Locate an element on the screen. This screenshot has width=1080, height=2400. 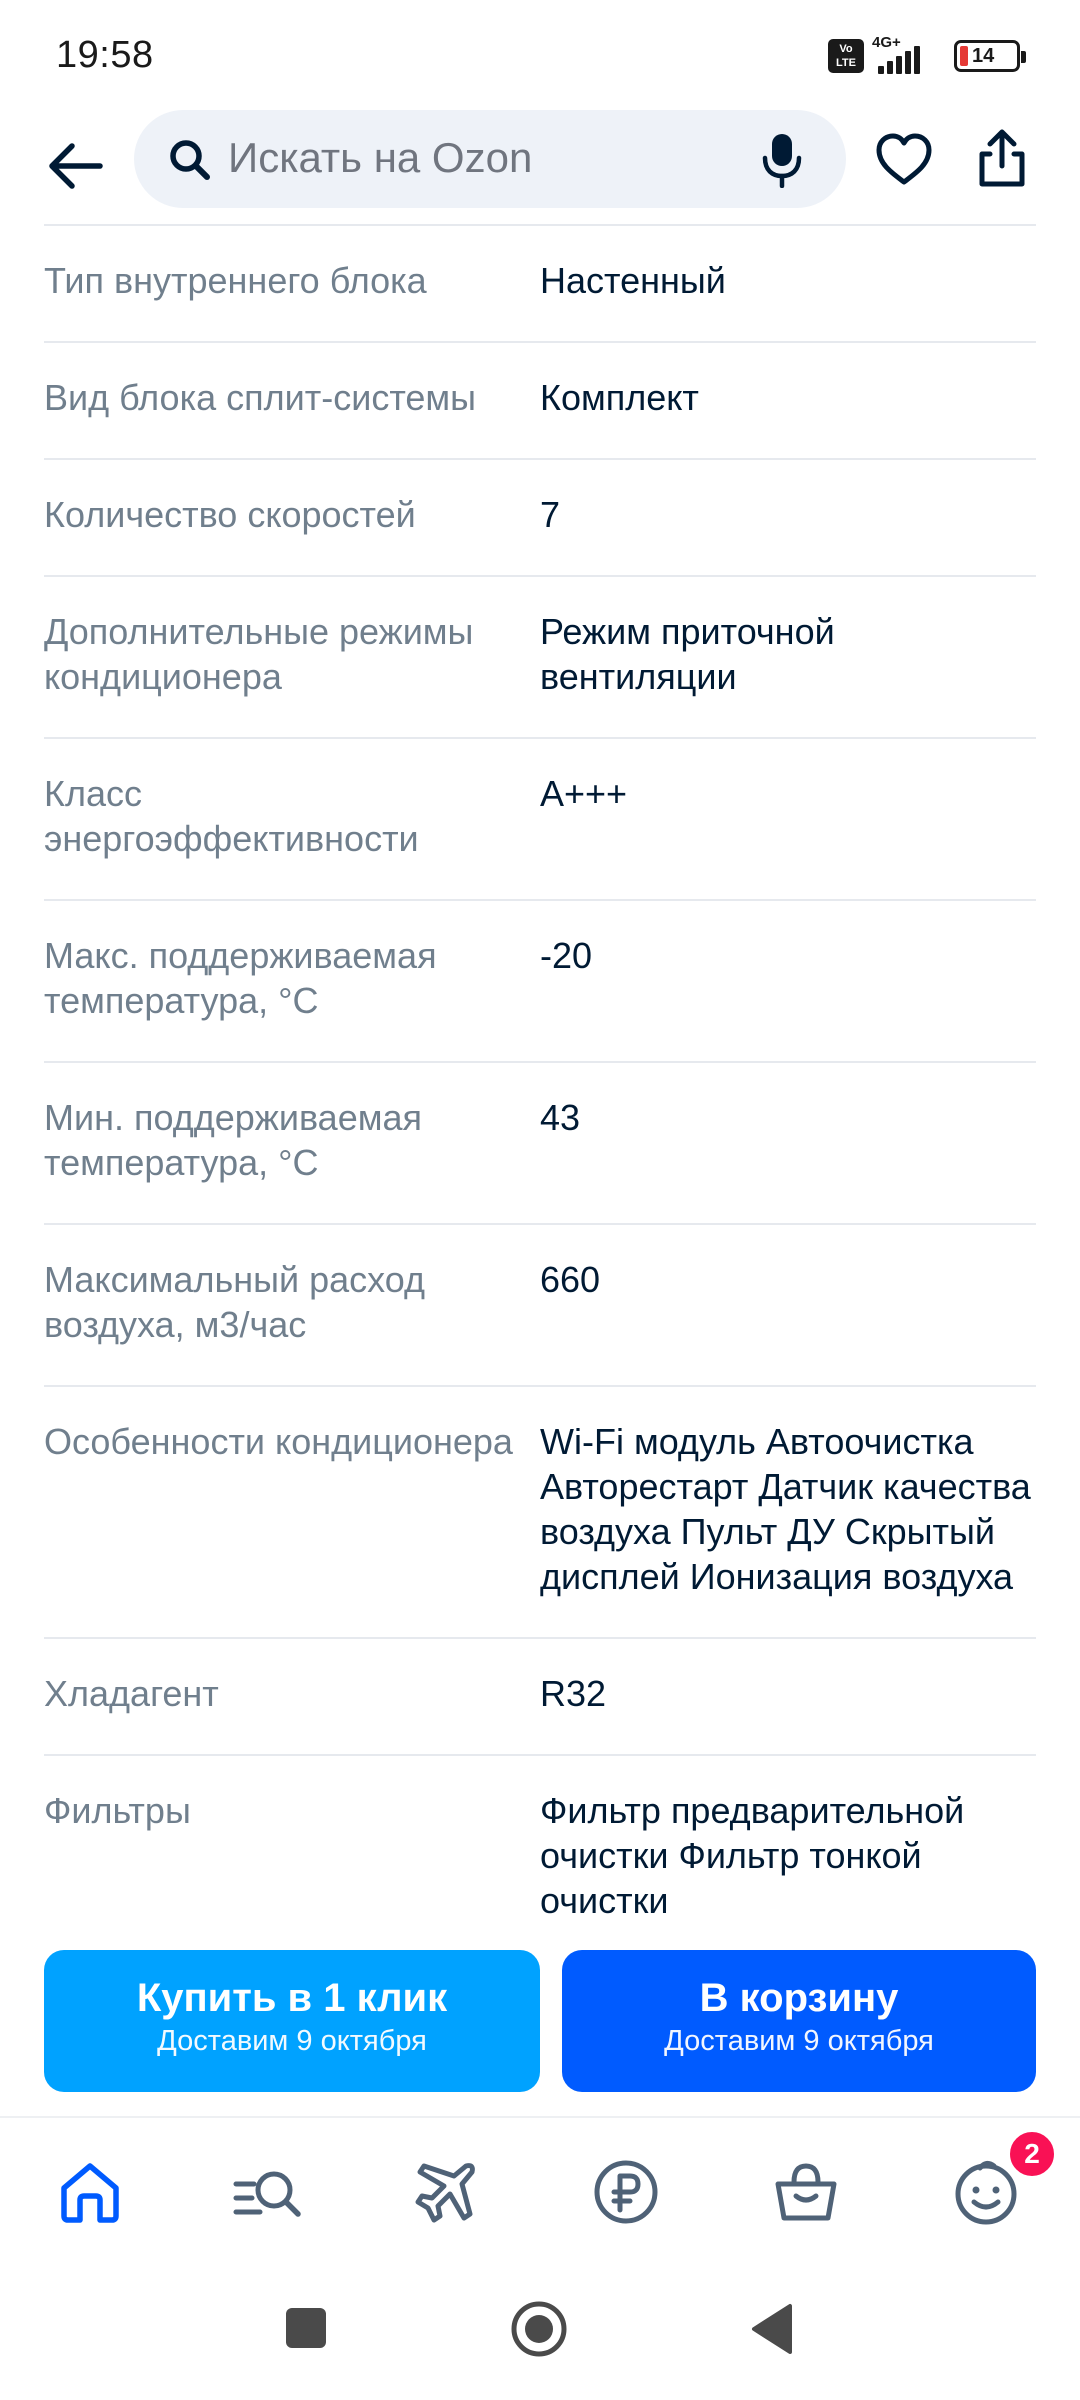
search-placeholder: Искать на Ozon is located at coordinates (380, 157).